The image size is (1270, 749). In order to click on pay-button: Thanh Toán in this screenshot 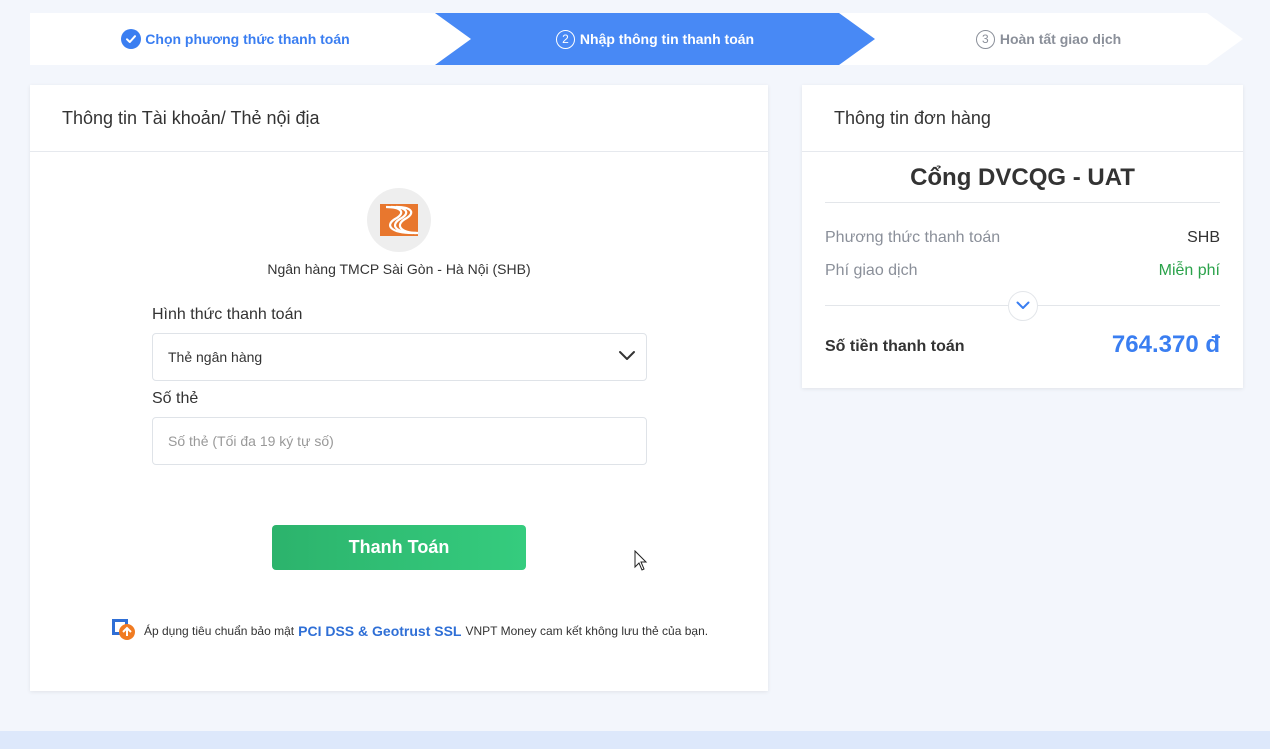, I will do `click(399, 547)`.